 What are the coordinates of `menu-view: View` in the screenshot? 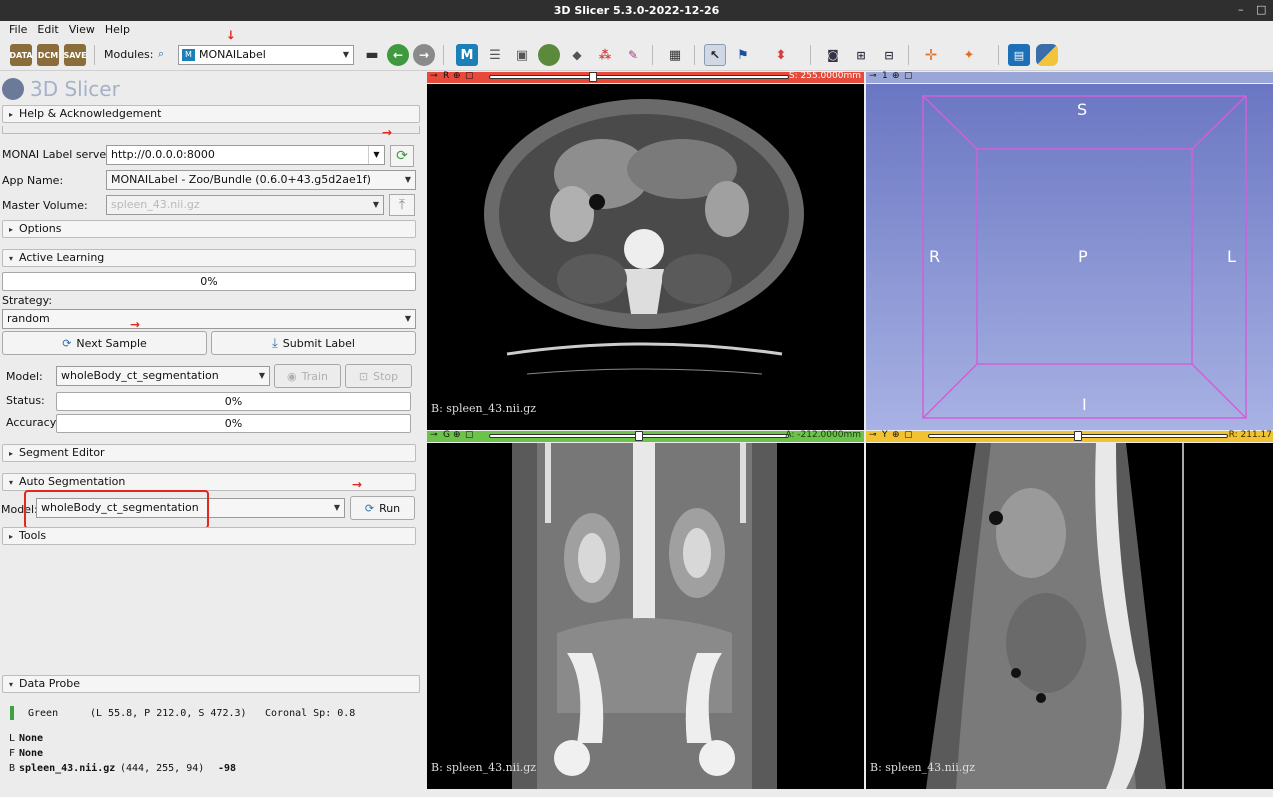 It's located at (82, 30).